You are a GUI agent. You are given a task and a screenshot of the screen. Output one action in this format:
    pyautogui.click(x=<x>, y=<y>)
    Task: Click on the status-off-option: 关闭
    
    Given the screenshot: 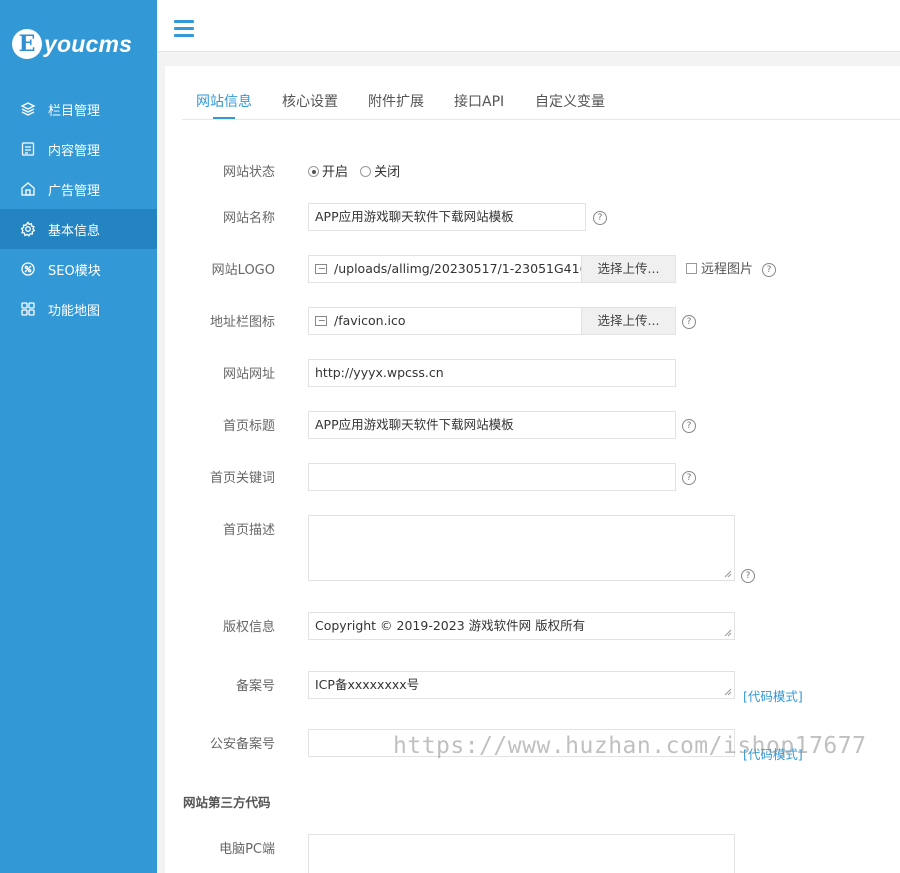 What is the action you would take?
    pyautogui.click(x=380, y=172)
    